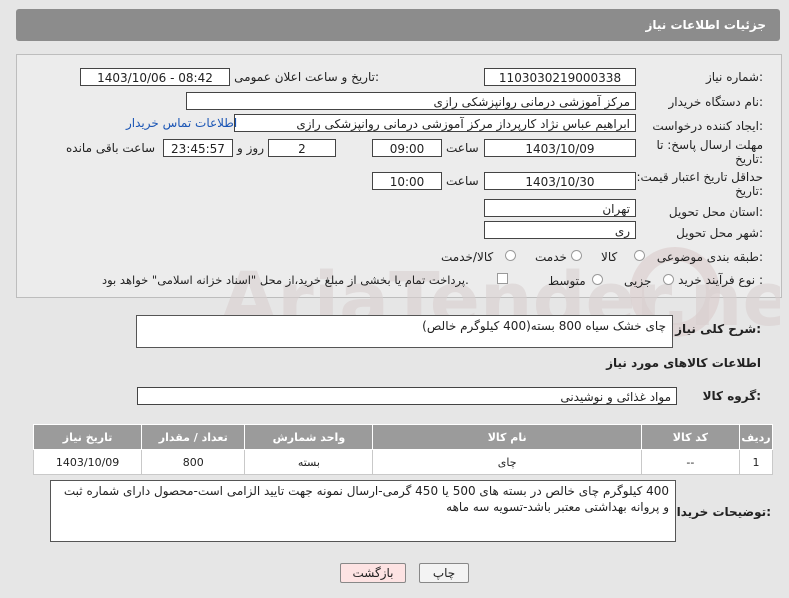 The width and height of the screenshot is (789, 598). Describe the element at coordinates (709, 257) in the screenshot. I see `category-label: طبقه بندی موضوعی:` at that location.